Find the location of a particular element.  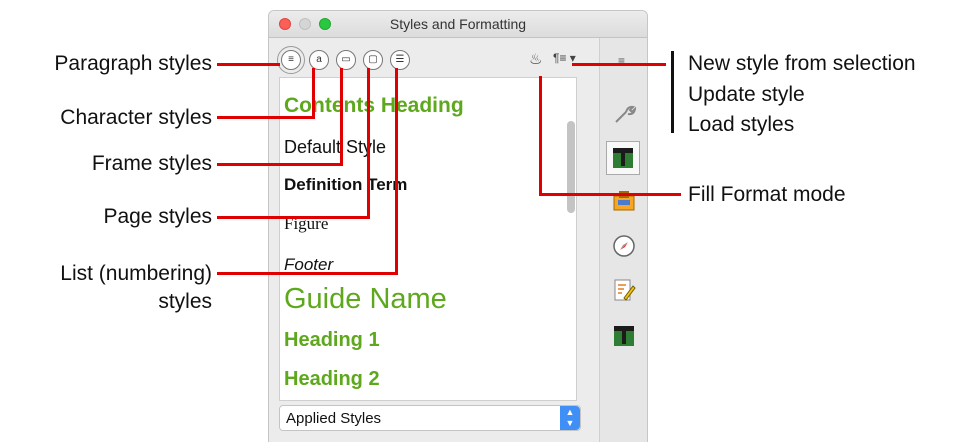

styles-icon is located at coordinates (623, 158).